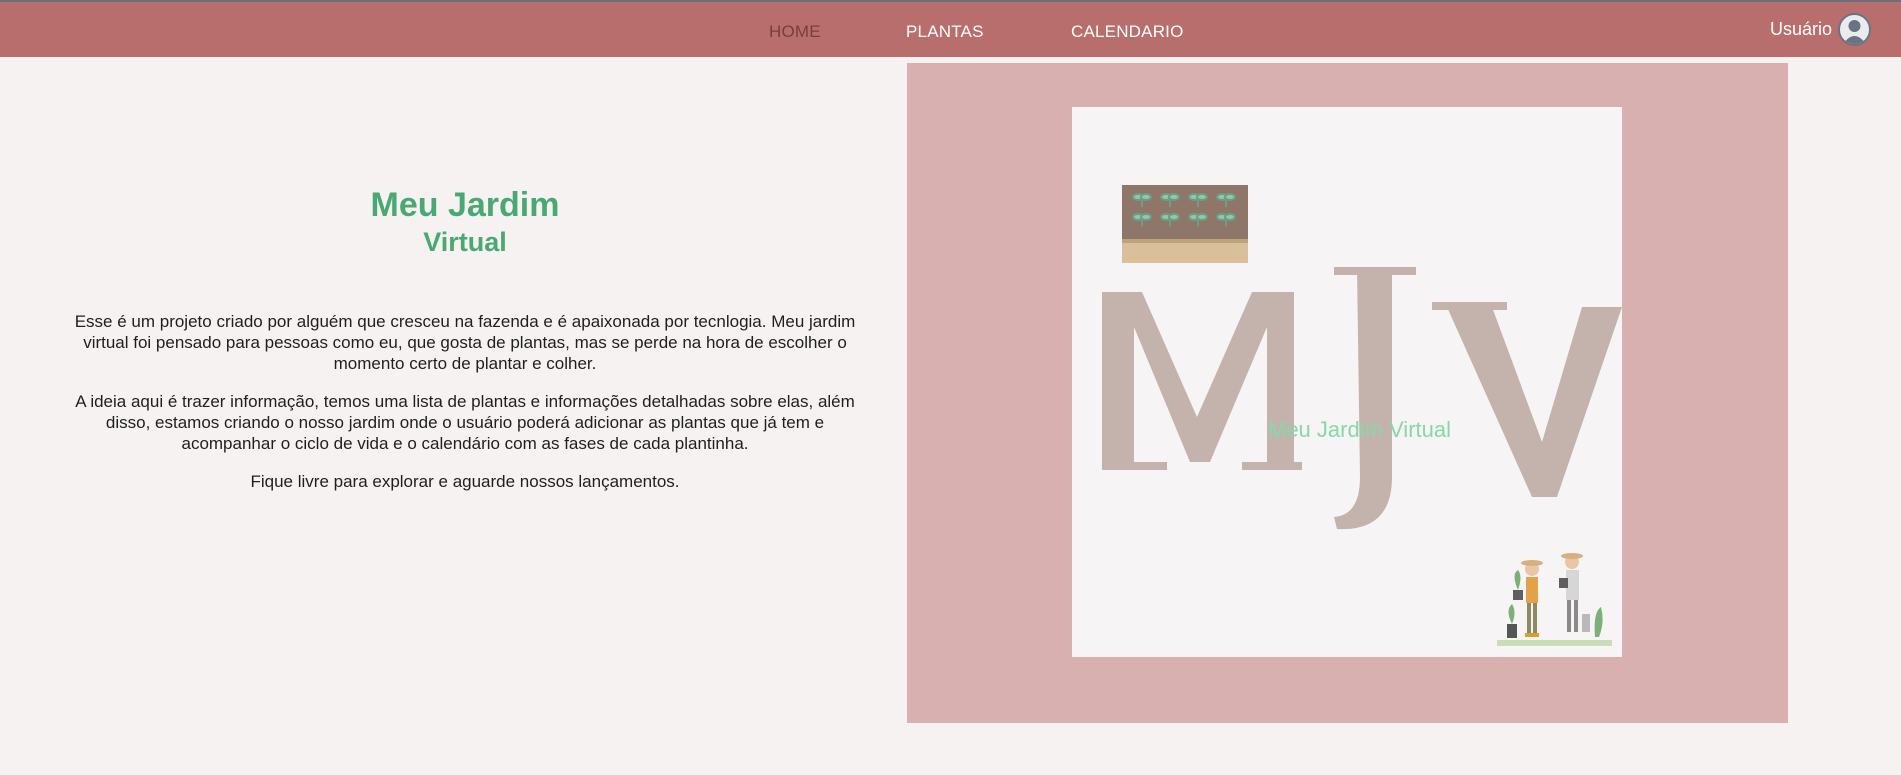 The width and height of the screenshot is (1901, 775). Describe the element at coordinates (945, 32) in the screenshot. I see `nav-plantas-link: PLANTAS` at that location.